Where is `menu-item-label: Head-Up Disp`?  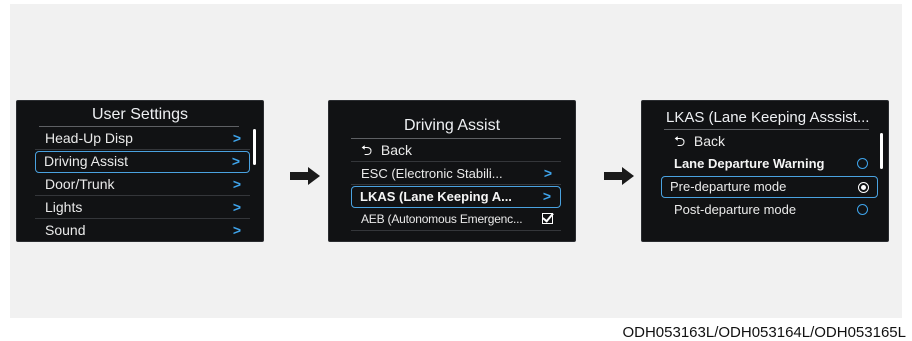 menu-item-label: Head-Up Disp is located at coordinates (89, 138).